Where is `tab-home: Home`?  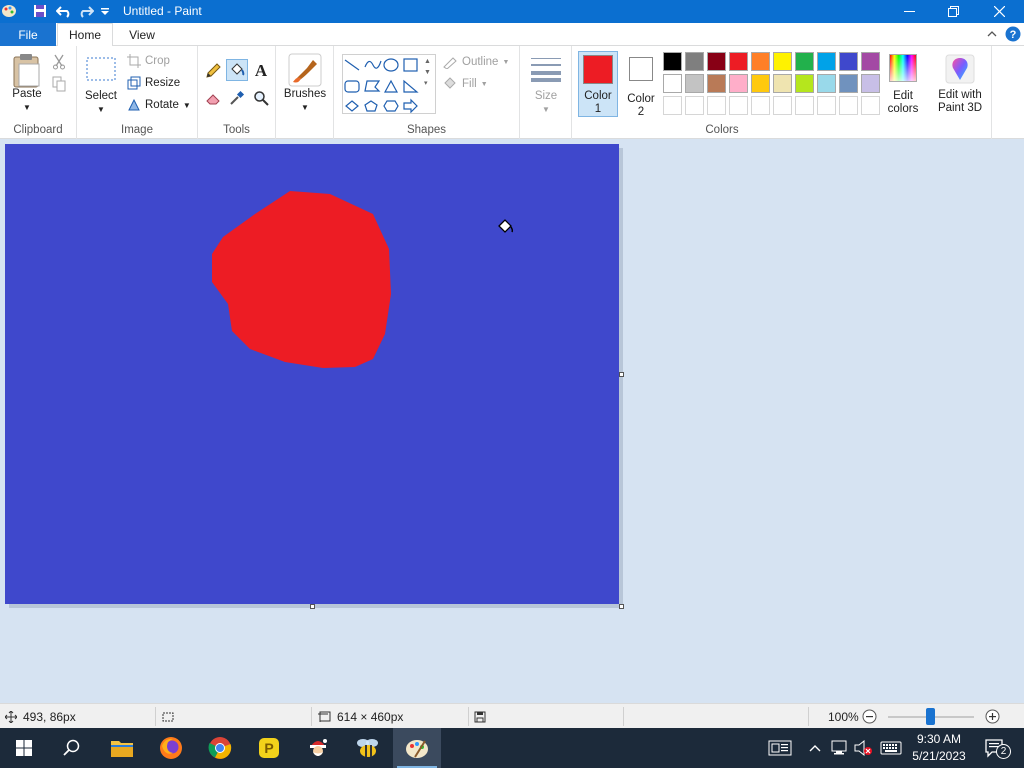
tab-home: Home is located at coordinates (85, 35).